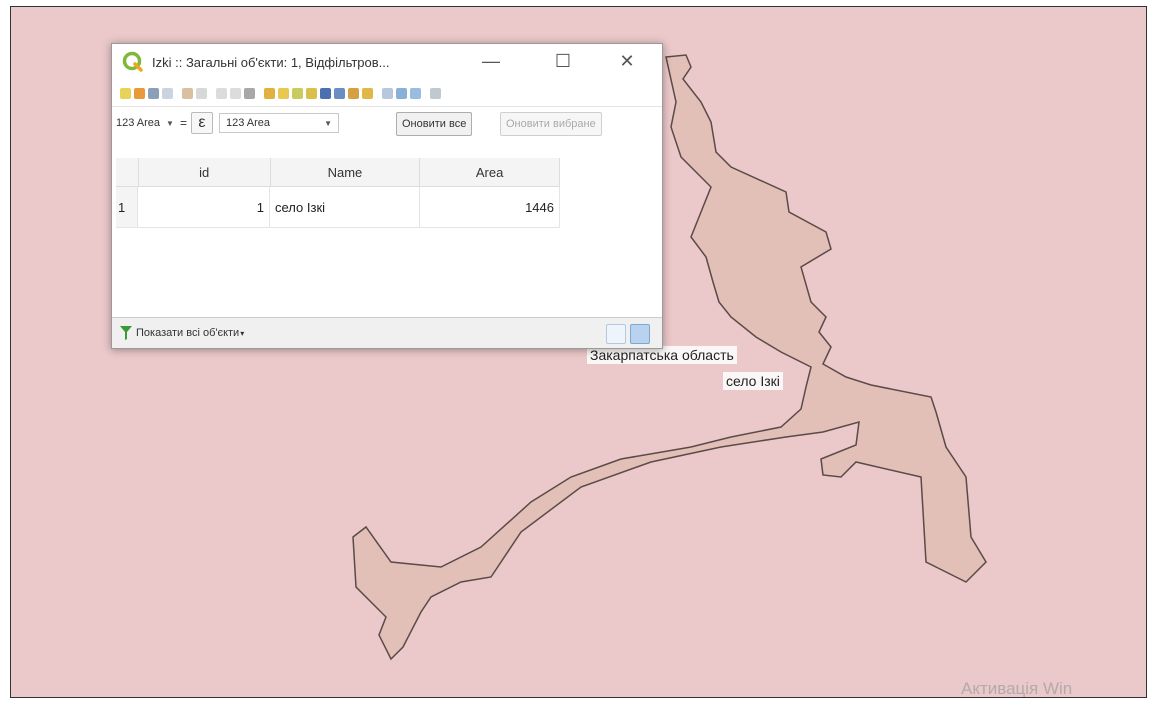 The image size is (1155, 702). What do you see at coordinates (753, 381) in the screenshot?
I see `map-label-village: село Ізкі` at bounding box center [753, 381].